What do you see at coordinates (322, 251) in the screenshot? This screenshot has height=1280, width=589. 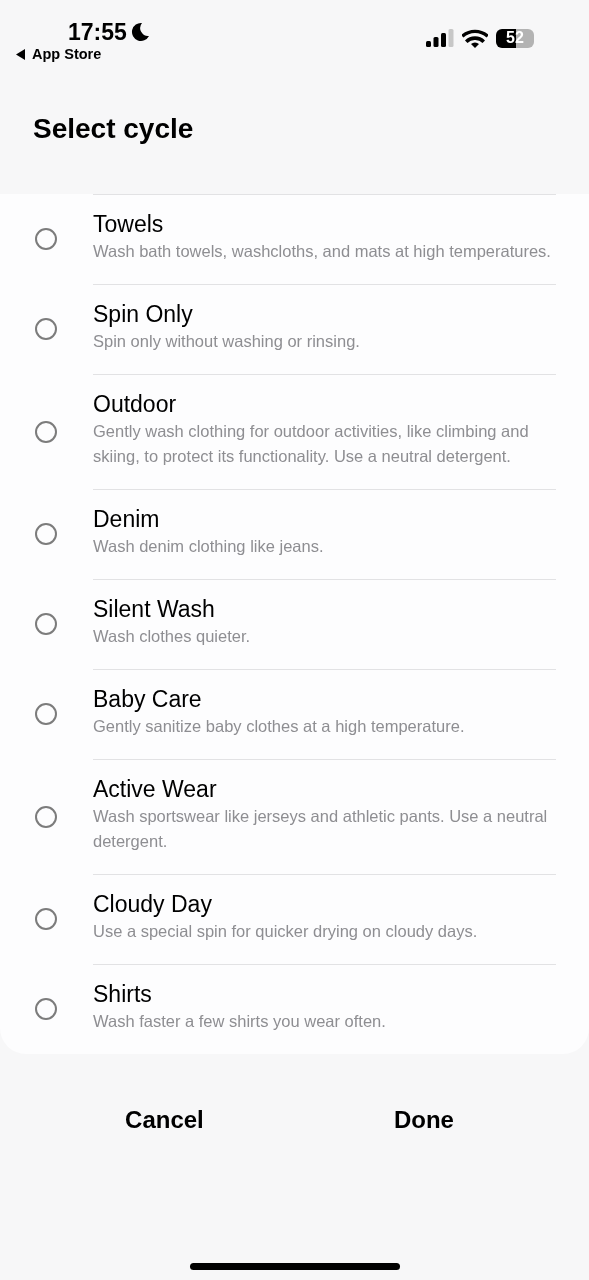 I see `cycle-description: Wash bath towels, washcloths, and mats at high temperatures.` at bounding box center [322, 251].